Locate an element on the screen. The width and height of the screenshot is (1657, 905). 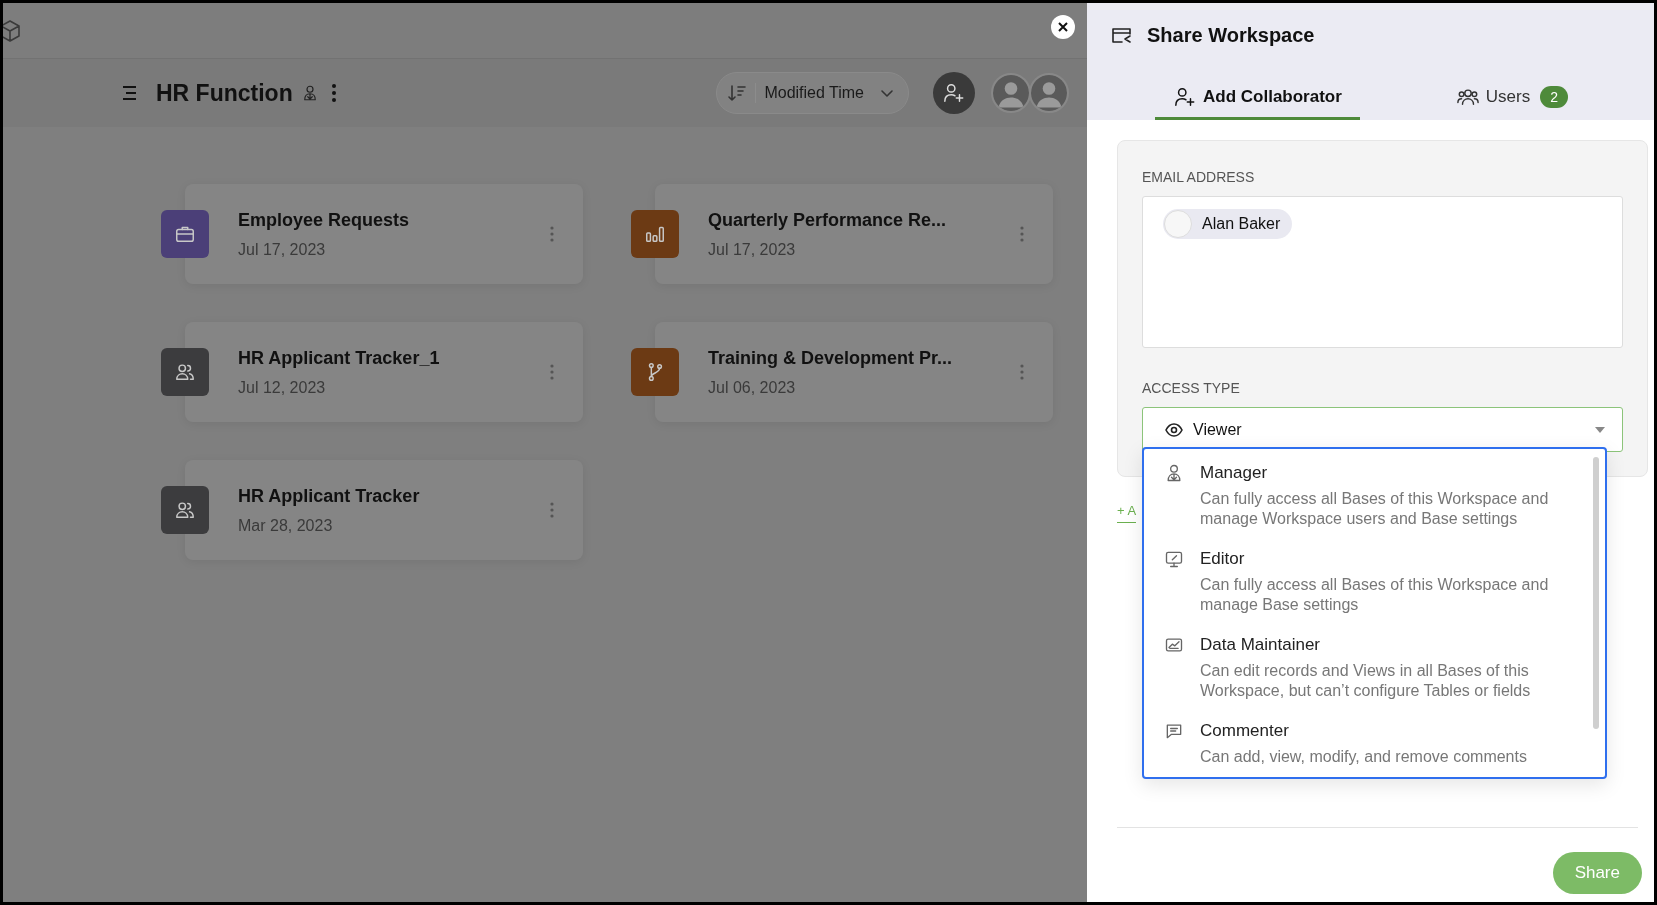
base-date: Jul 06, 2023 is located at coordinates (752, 387).